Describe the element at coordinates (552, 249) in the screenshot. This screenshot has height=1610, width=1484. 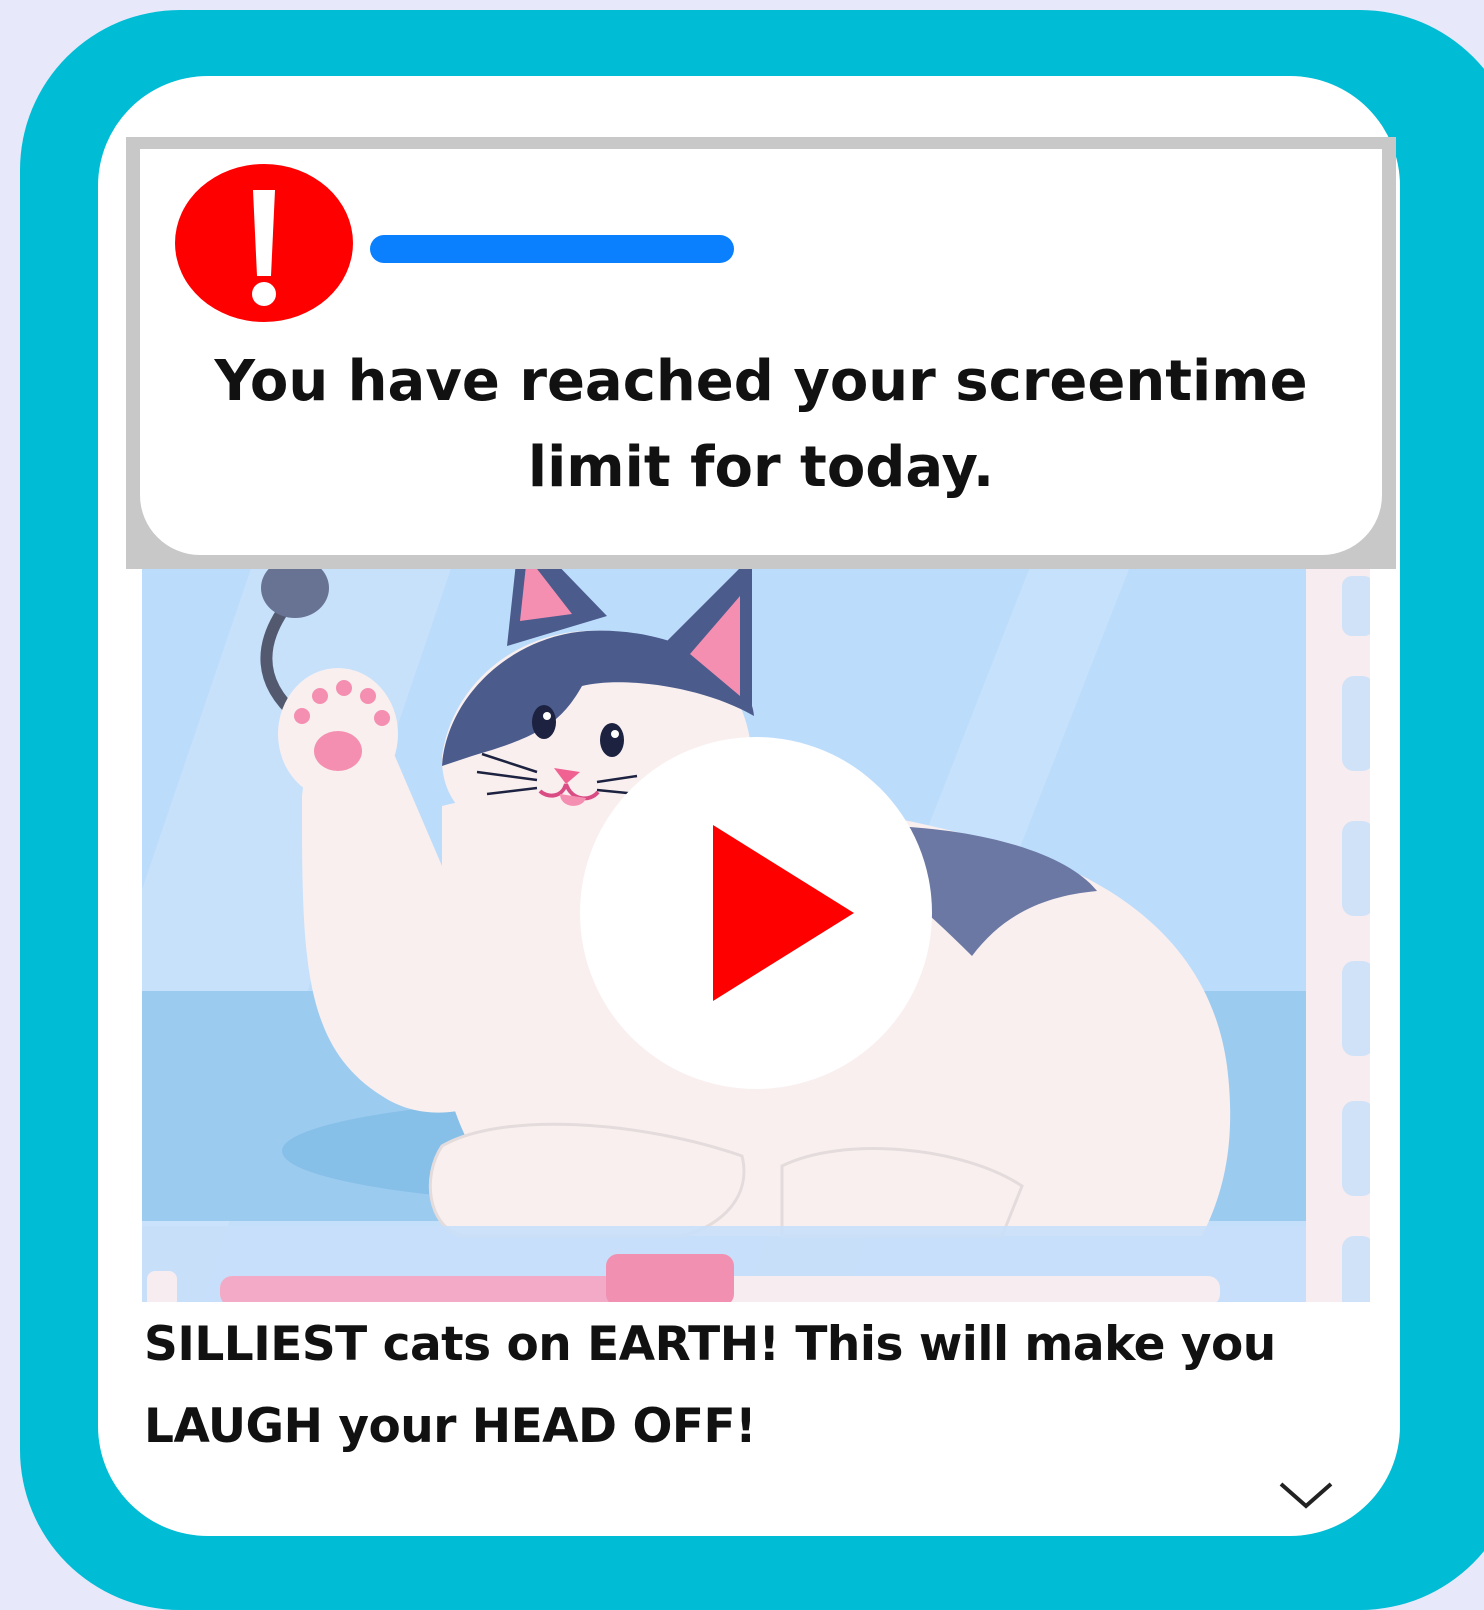
I see `alert-title-bar` at that location.